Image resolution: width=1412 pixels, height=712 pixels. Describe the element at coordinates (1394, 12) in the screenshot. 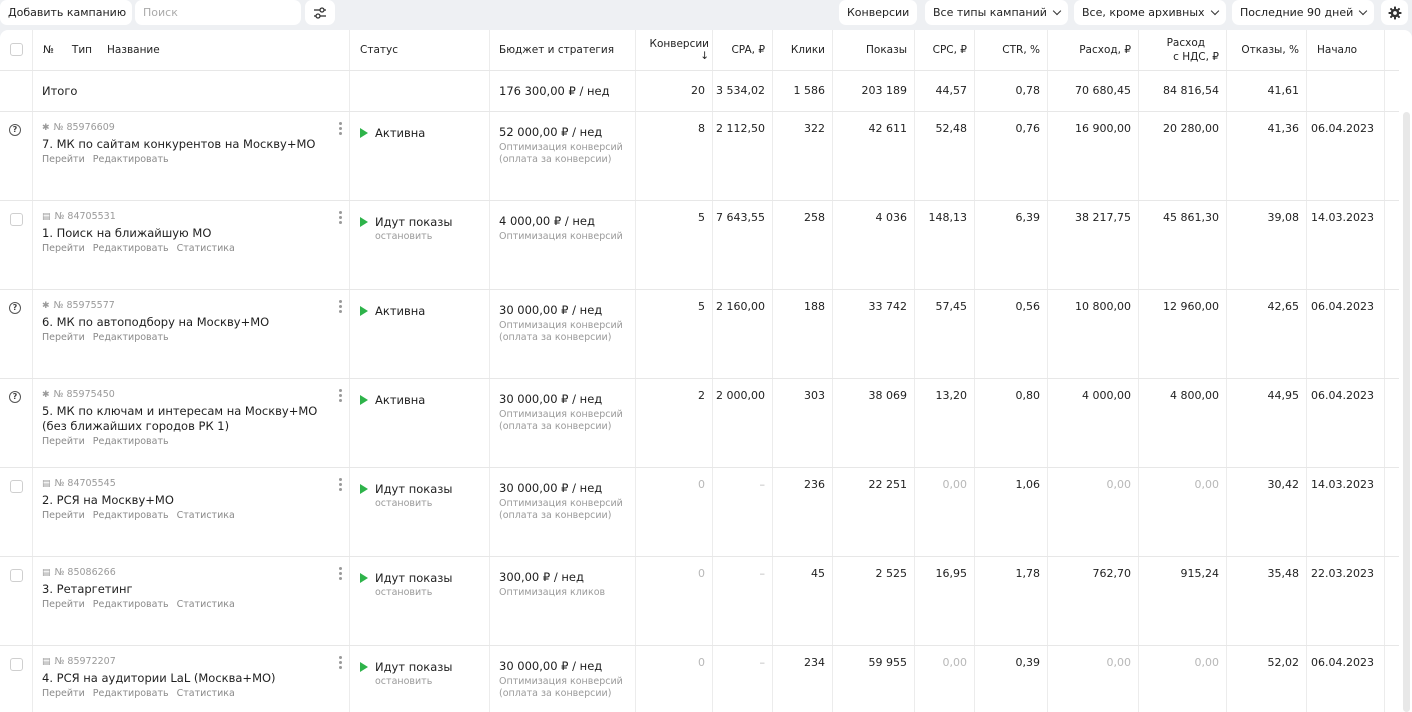

I see `settings-button` at that location.